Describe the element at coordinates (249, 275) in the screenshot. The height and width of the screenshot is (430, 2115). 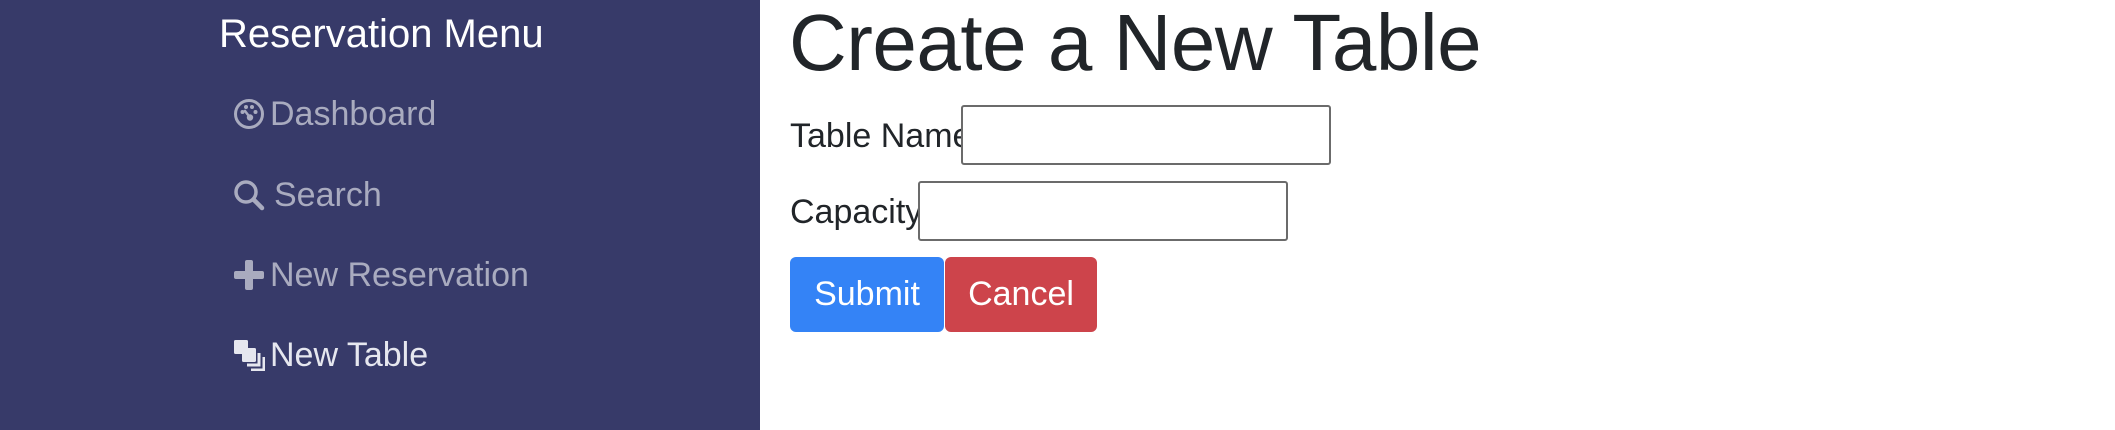
I see `plus-icon` at that location.